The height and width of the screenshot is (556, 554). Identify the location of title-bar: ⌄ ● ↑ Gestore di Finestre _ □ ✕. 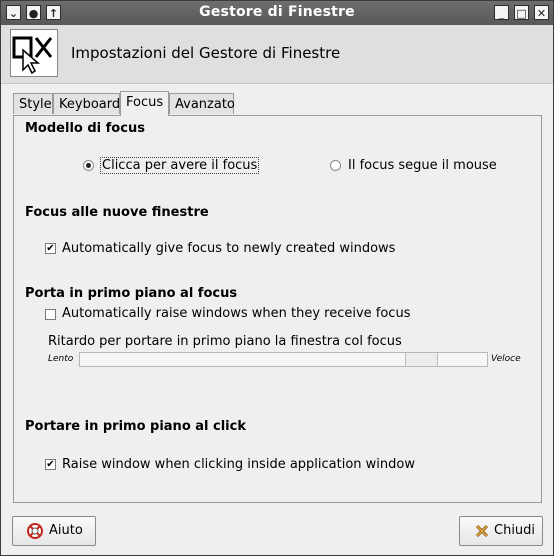
(277, 13).